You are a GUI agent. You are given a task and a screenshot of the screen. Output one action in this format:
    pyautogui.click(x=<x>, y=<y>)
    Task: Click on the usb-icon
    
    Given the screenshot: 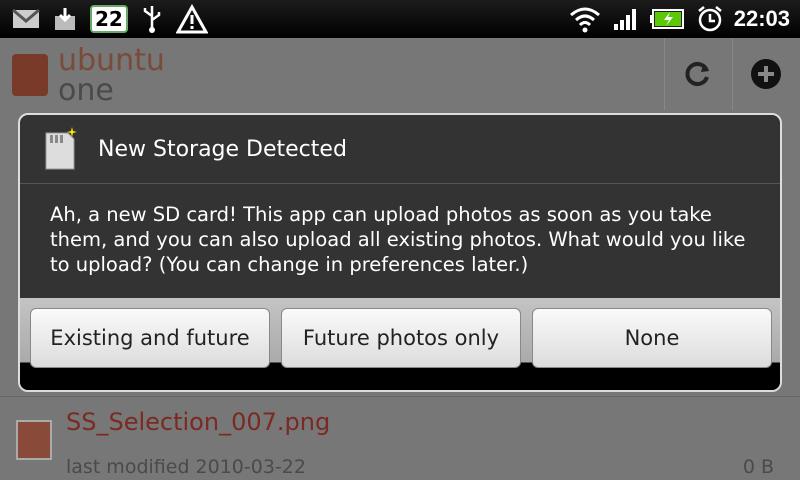 What is the action you would take?
    pyautogui.click(x=152, y=19)
    